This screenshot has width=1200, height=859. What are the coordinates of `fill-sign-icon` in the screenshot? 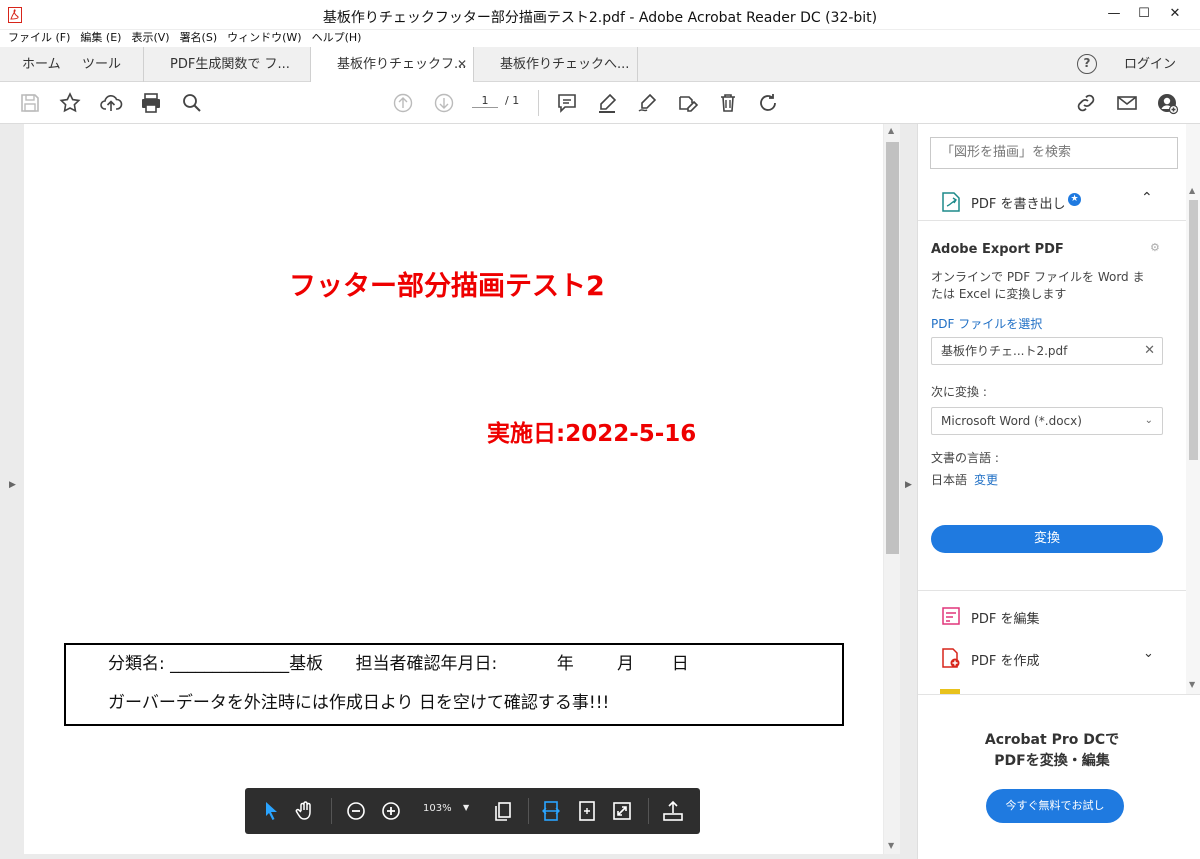 It's located at (688, 103).